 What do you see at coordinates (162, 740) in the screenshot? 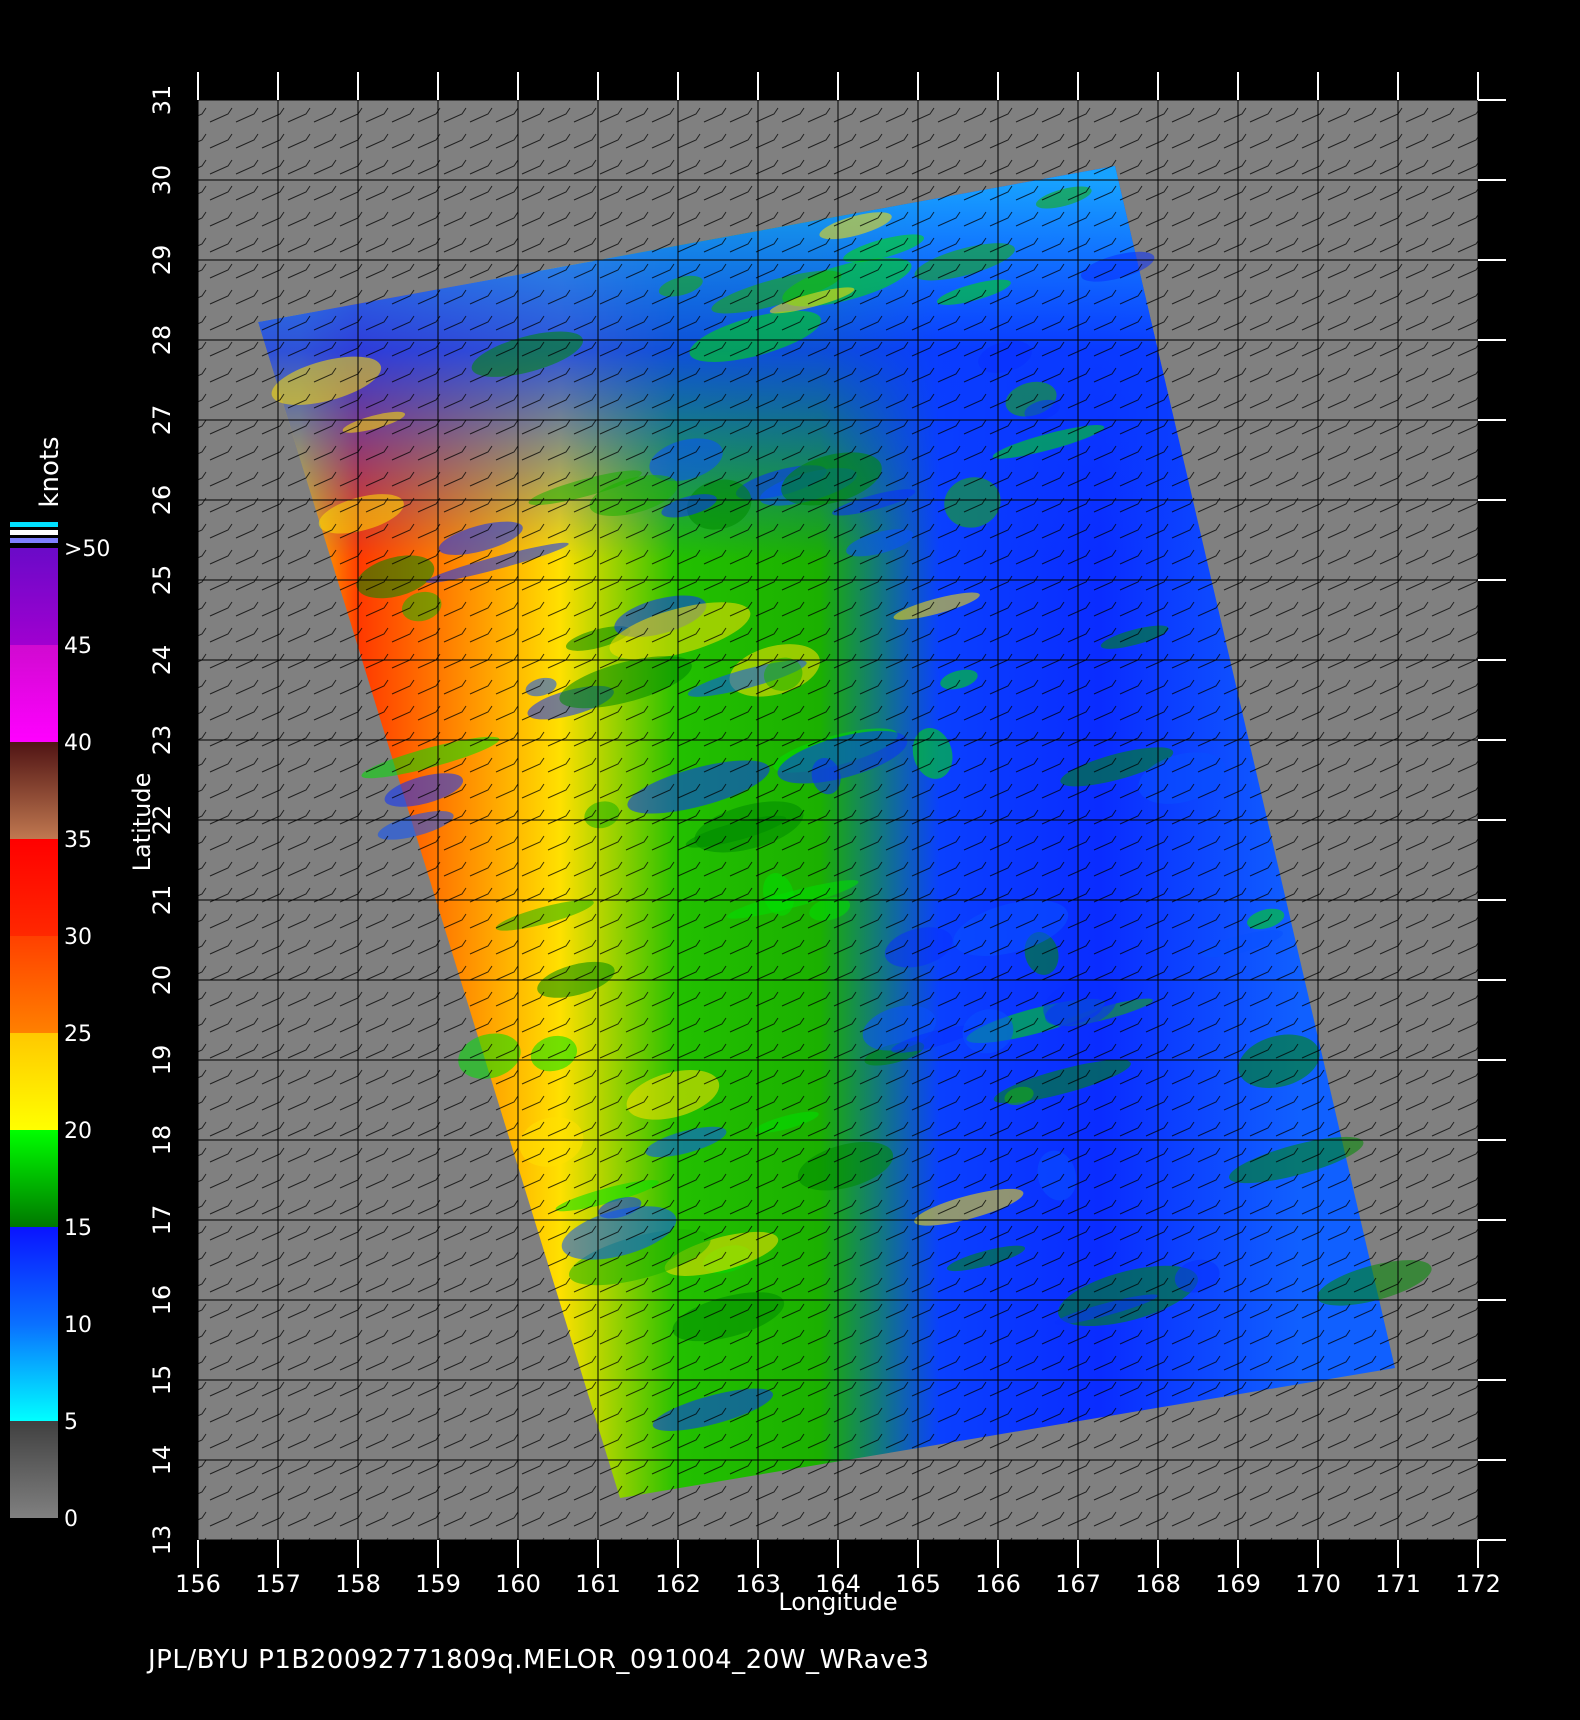
I see `y-tick-label: 23` at bounding box center [162, 740].